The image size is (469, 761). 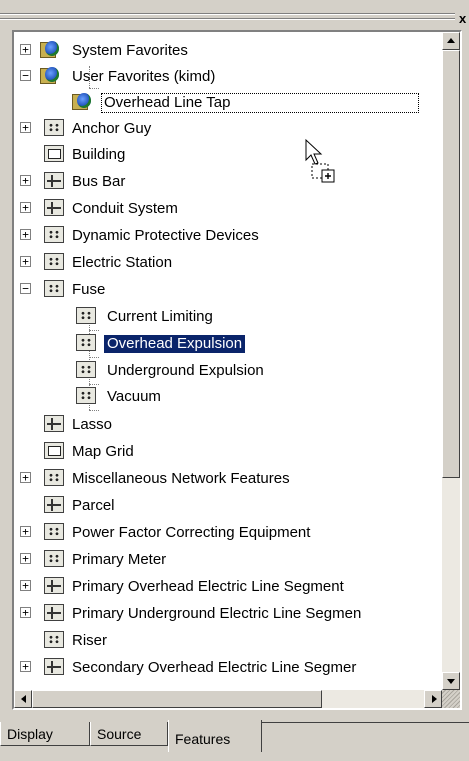 I want to click on scroll-left-button, so click(x=23, y=699).